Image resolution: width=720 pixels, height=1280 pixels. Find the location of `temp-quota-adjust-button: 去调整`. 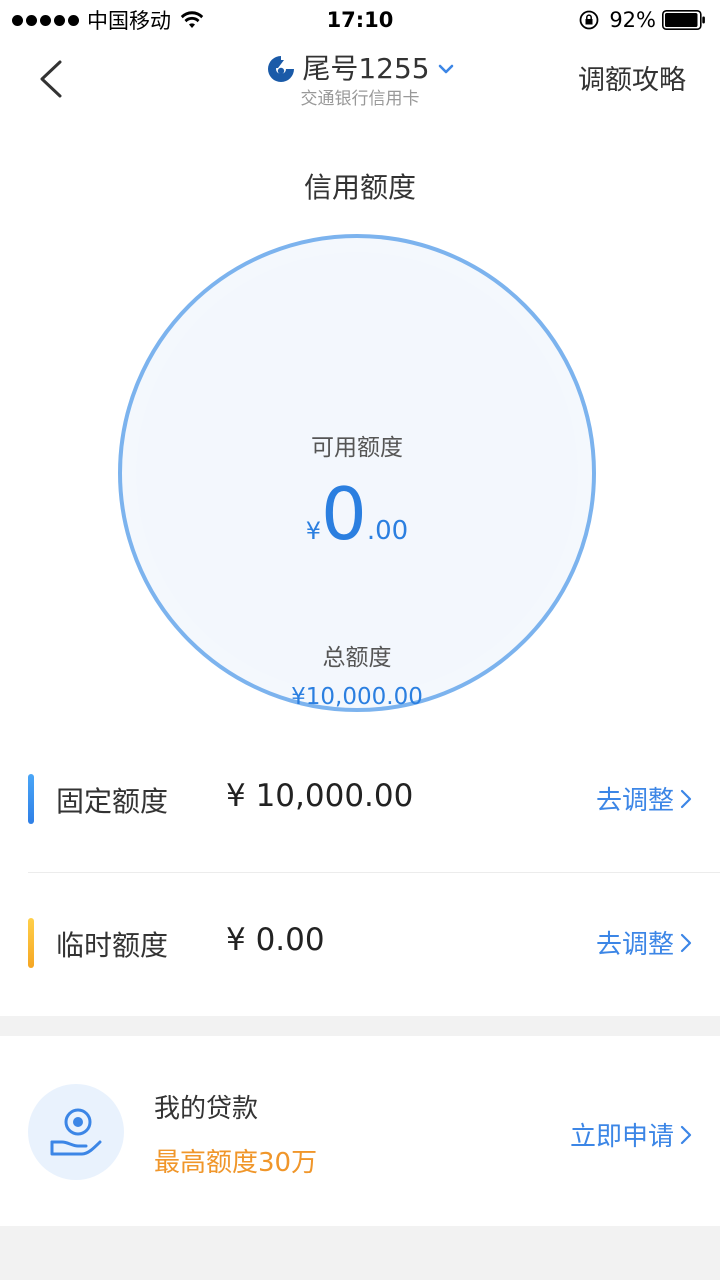

temp-quota-adjust-button: 去调整 is located at coordinates (644, 942).